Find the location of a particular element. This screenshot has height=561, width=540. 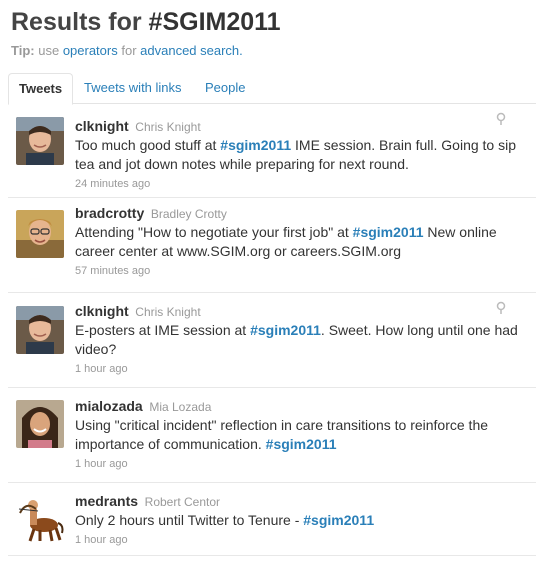

tip-text-1: use is located at coordinates (49, 50).